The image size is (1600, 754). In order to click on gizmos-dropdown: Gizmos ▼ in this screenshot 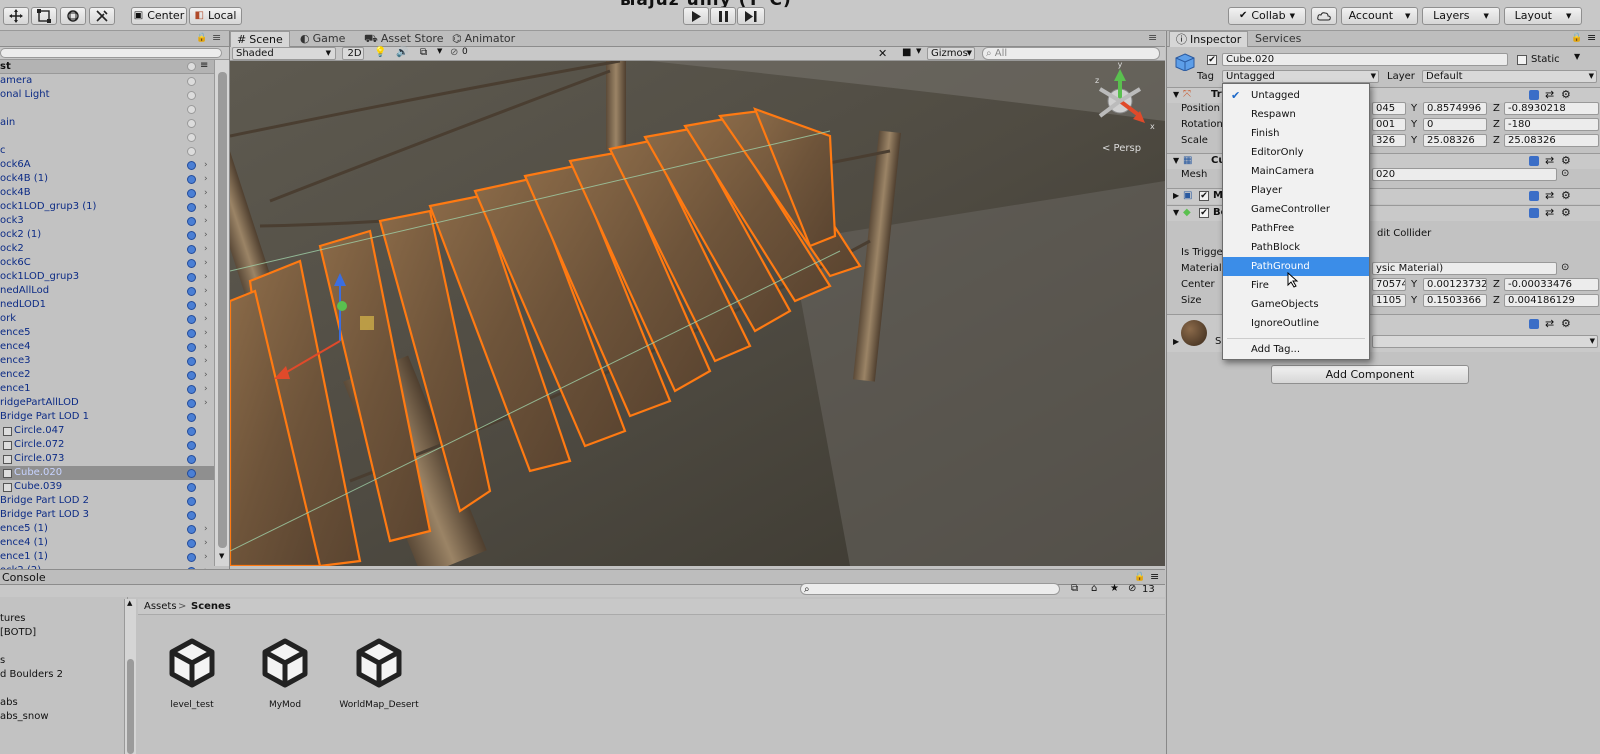, I will do `click(951, 53)`.